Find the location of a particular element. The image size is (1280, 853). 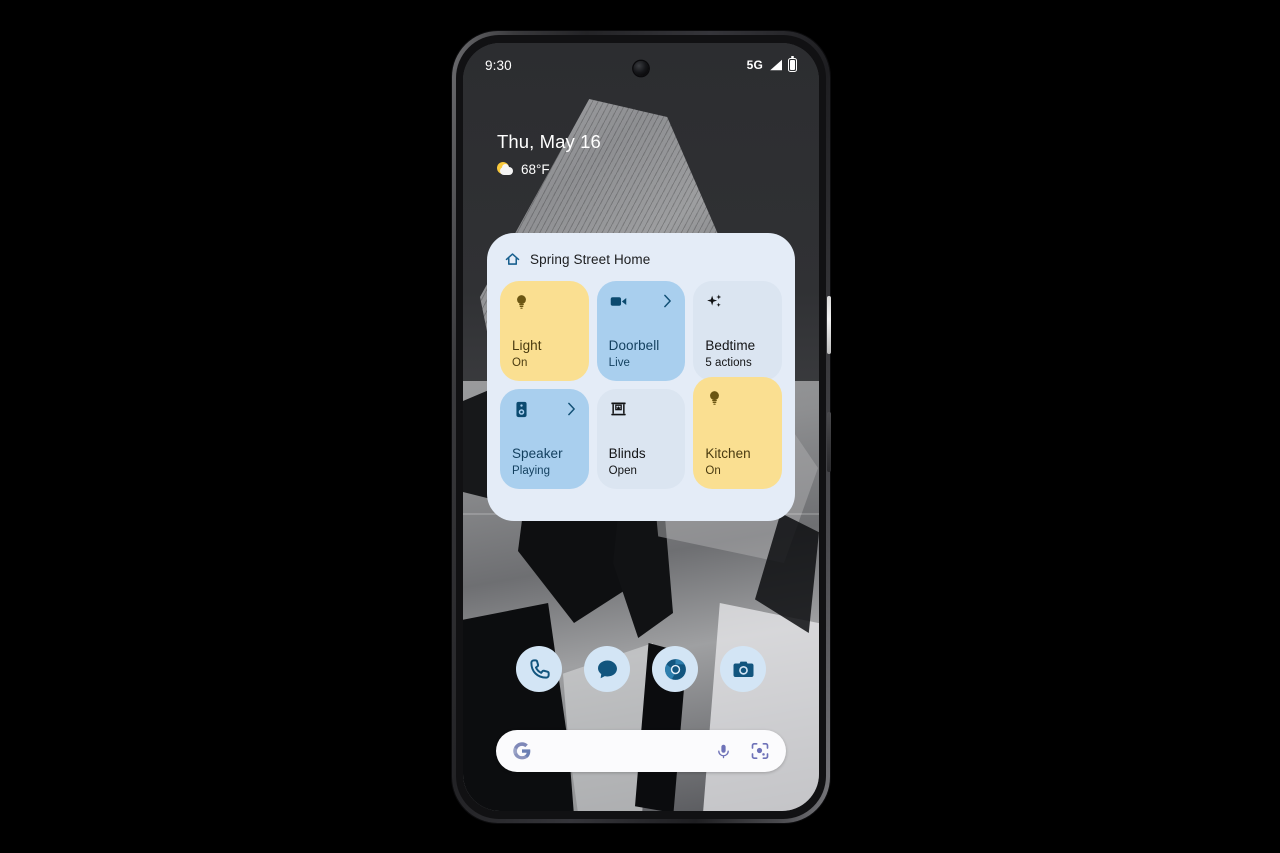

tile-state: Playing is located at coordinates (531, 471).